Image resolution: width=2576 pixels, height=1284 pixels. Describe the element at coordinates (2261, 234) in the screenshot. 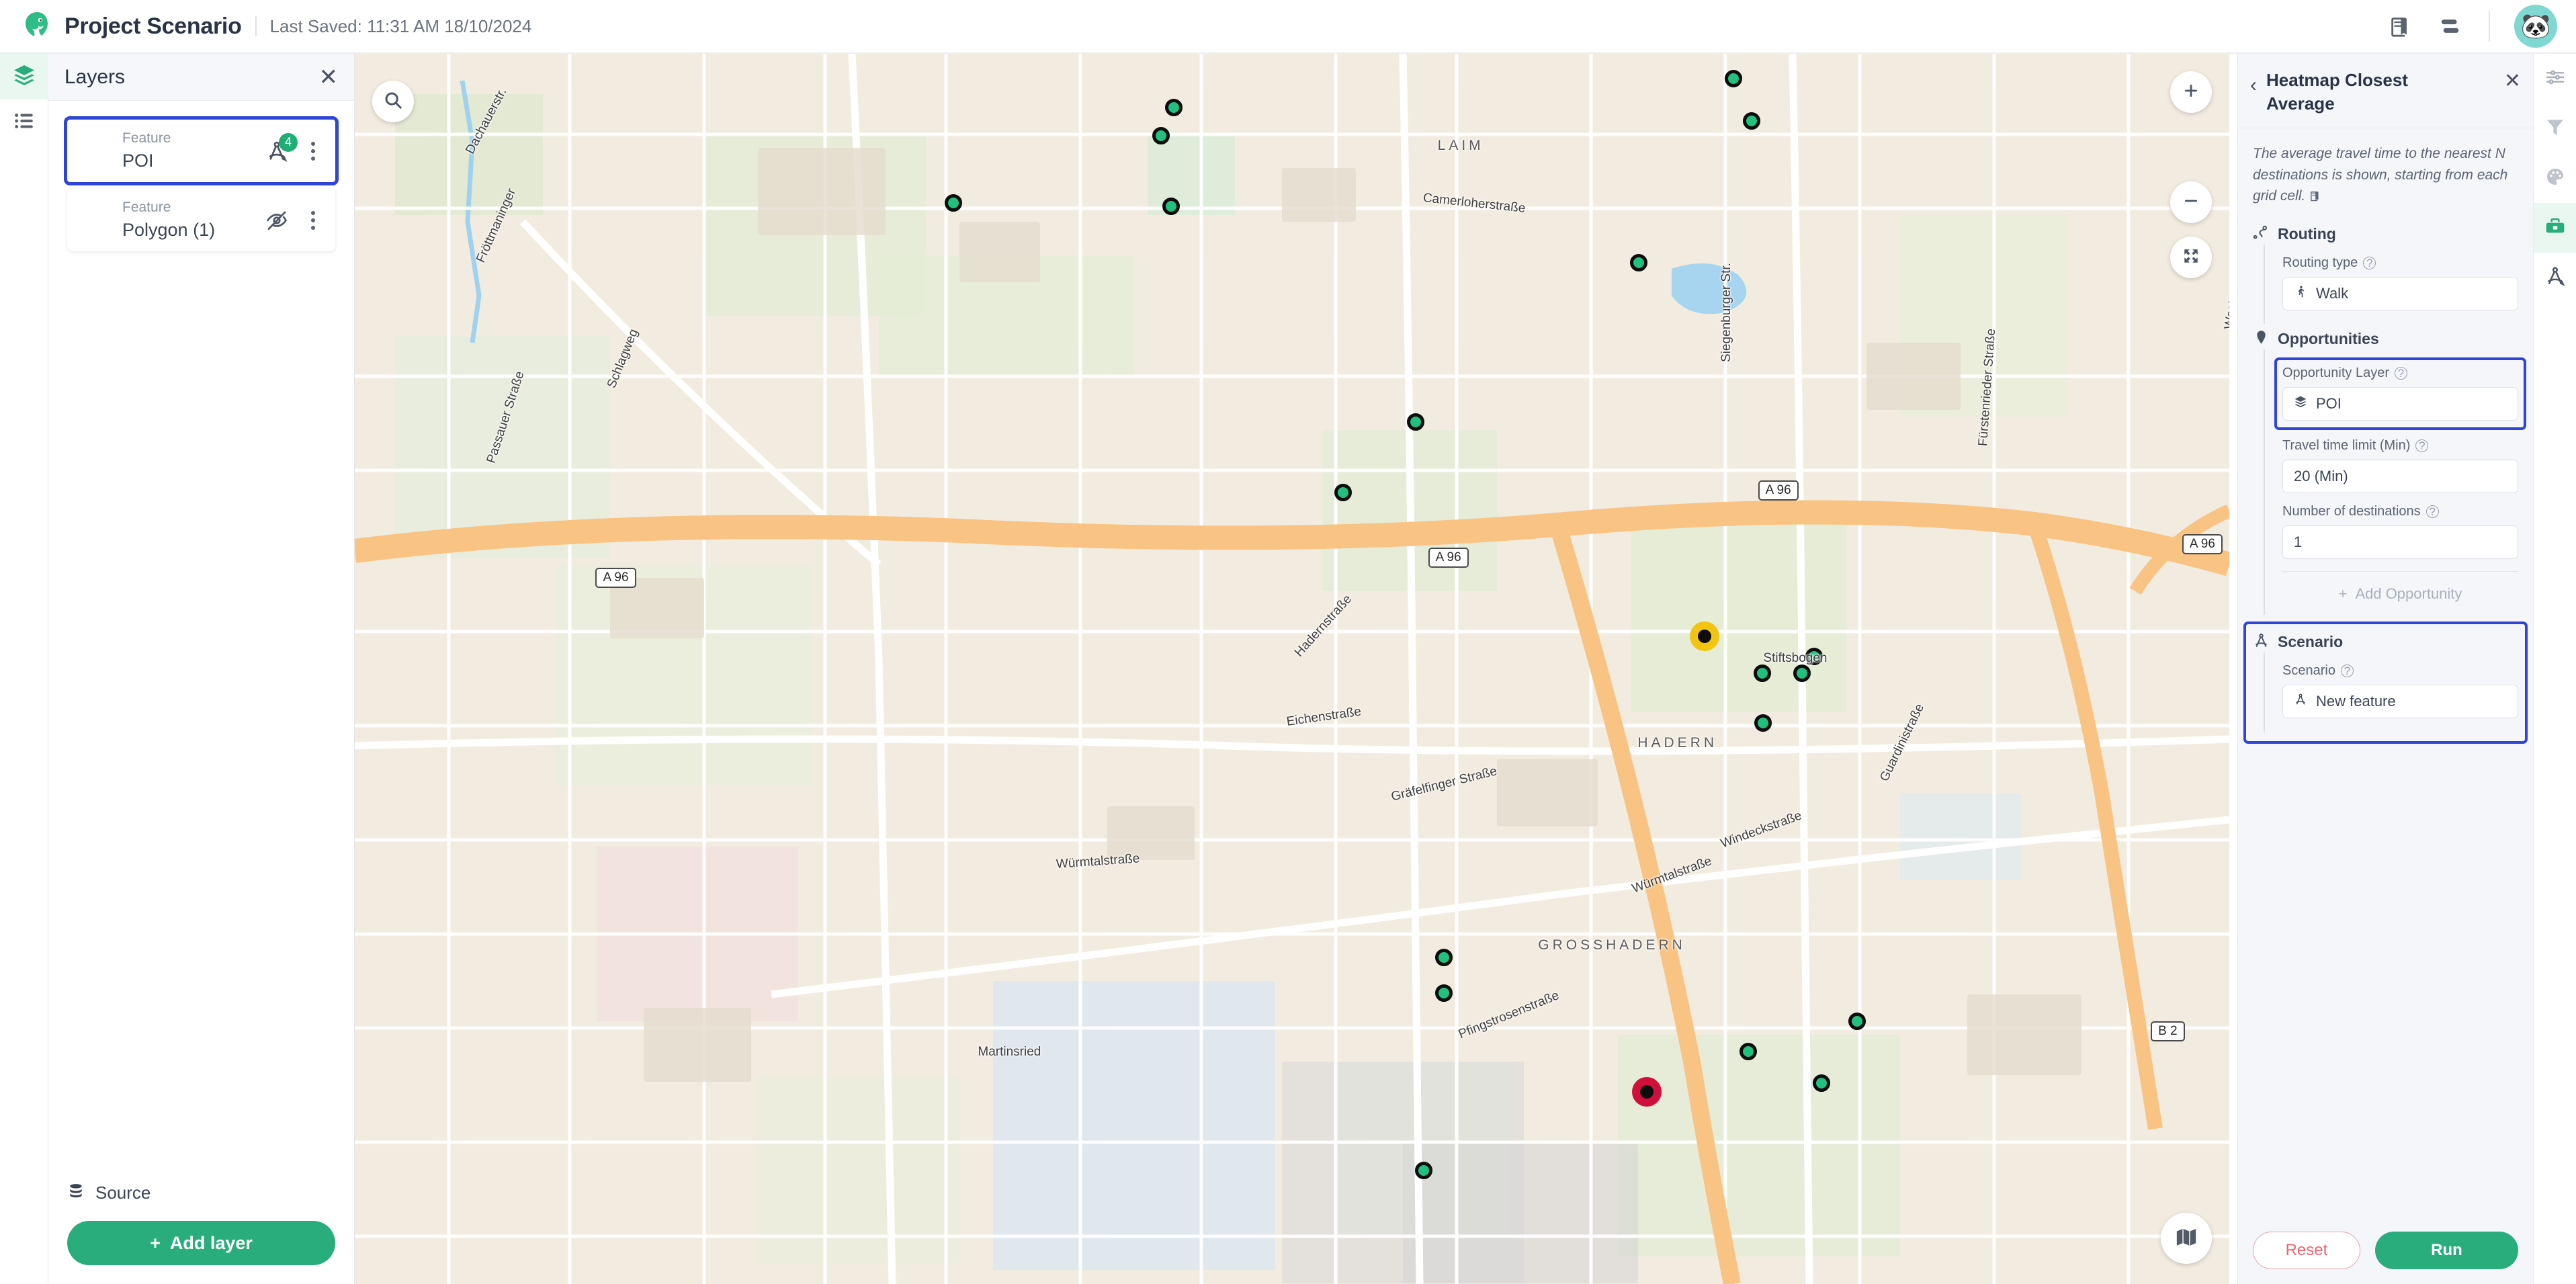

I see `routing-icon` at that location.